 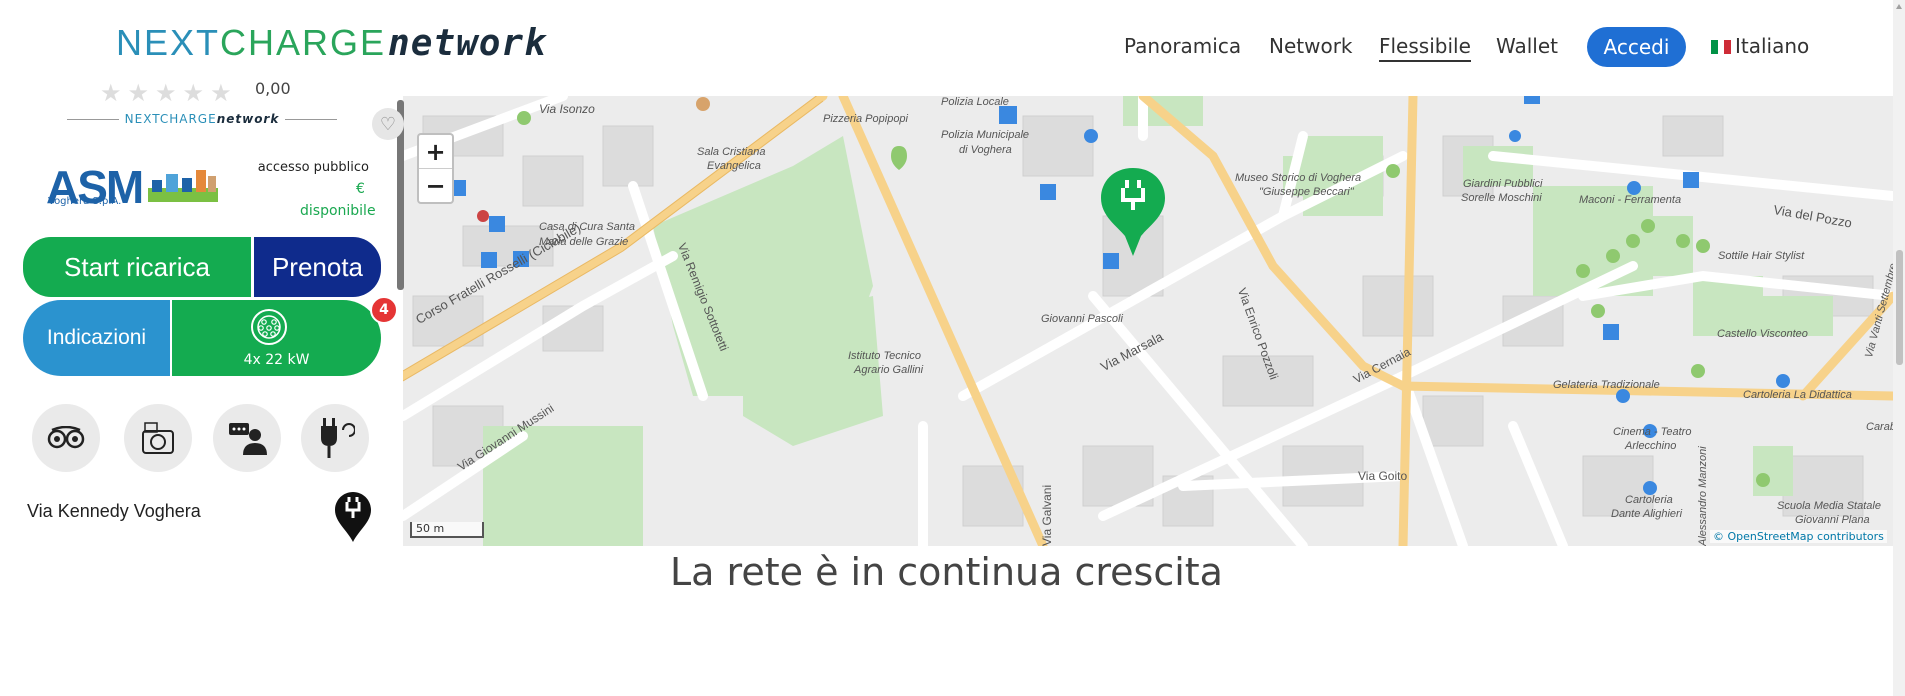 I want to click on availability-status: disponibile, so click(x=338, y=211).